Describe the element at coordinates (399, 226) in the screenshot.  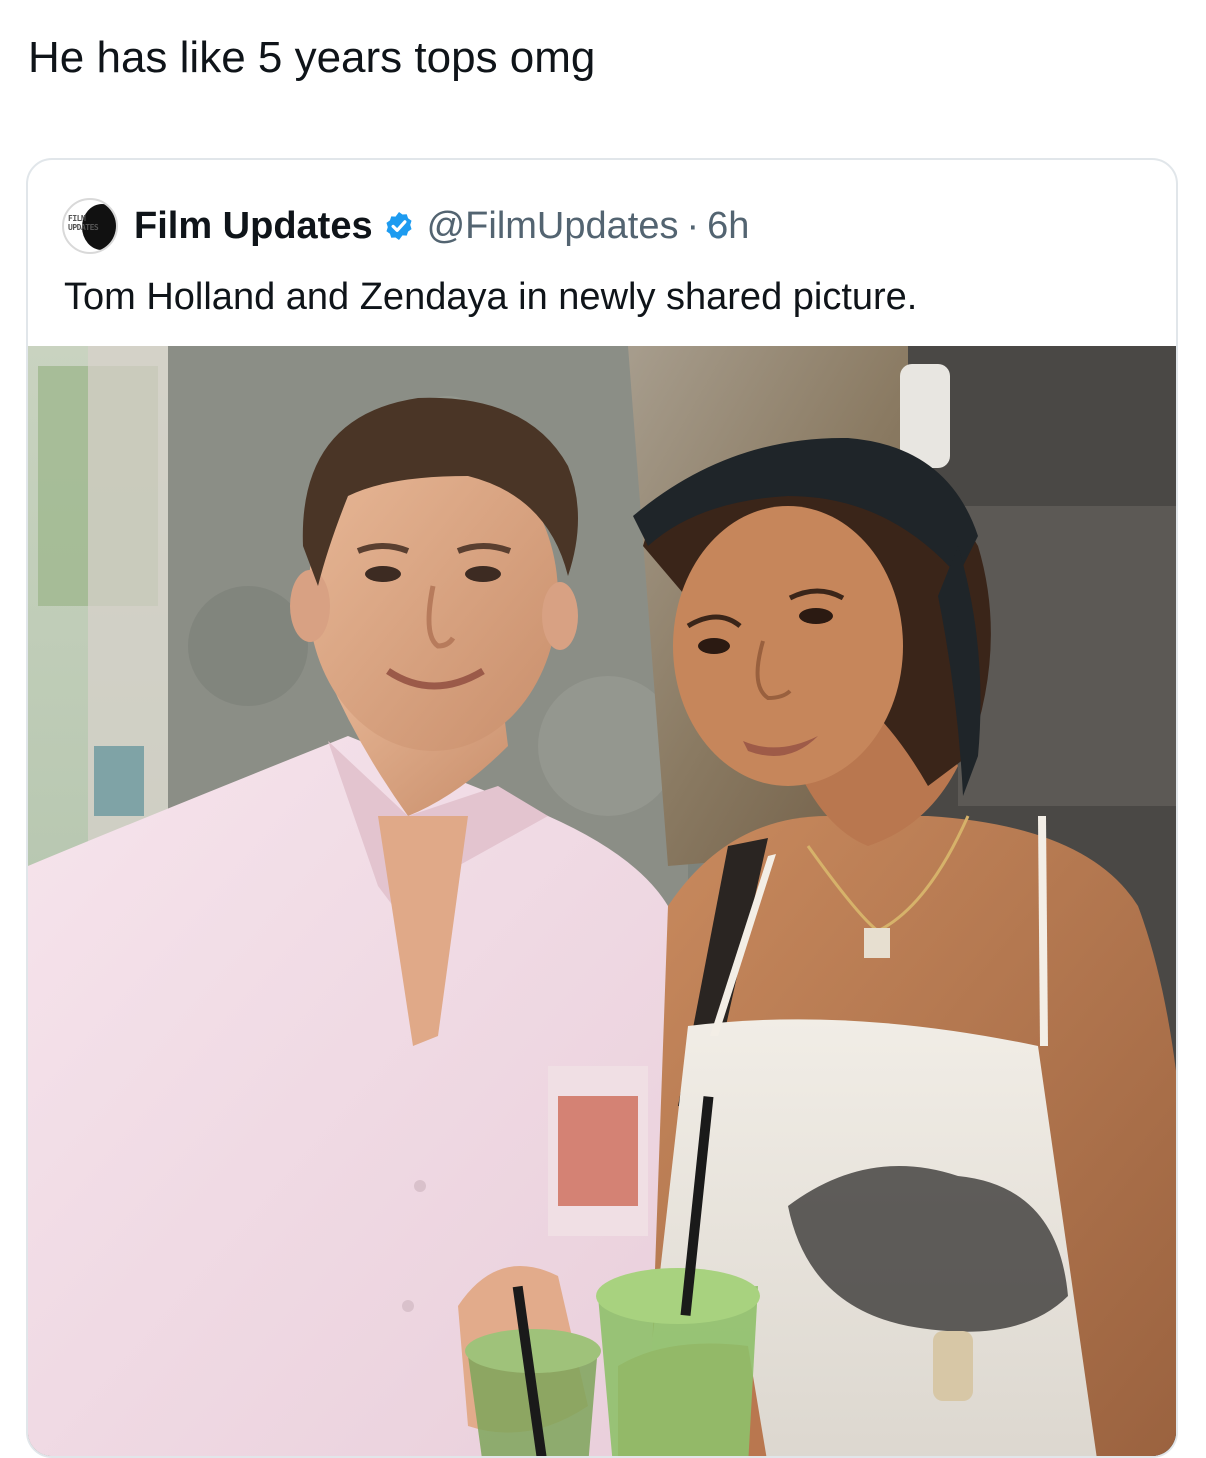
I see `verified-check-icon` at that location.